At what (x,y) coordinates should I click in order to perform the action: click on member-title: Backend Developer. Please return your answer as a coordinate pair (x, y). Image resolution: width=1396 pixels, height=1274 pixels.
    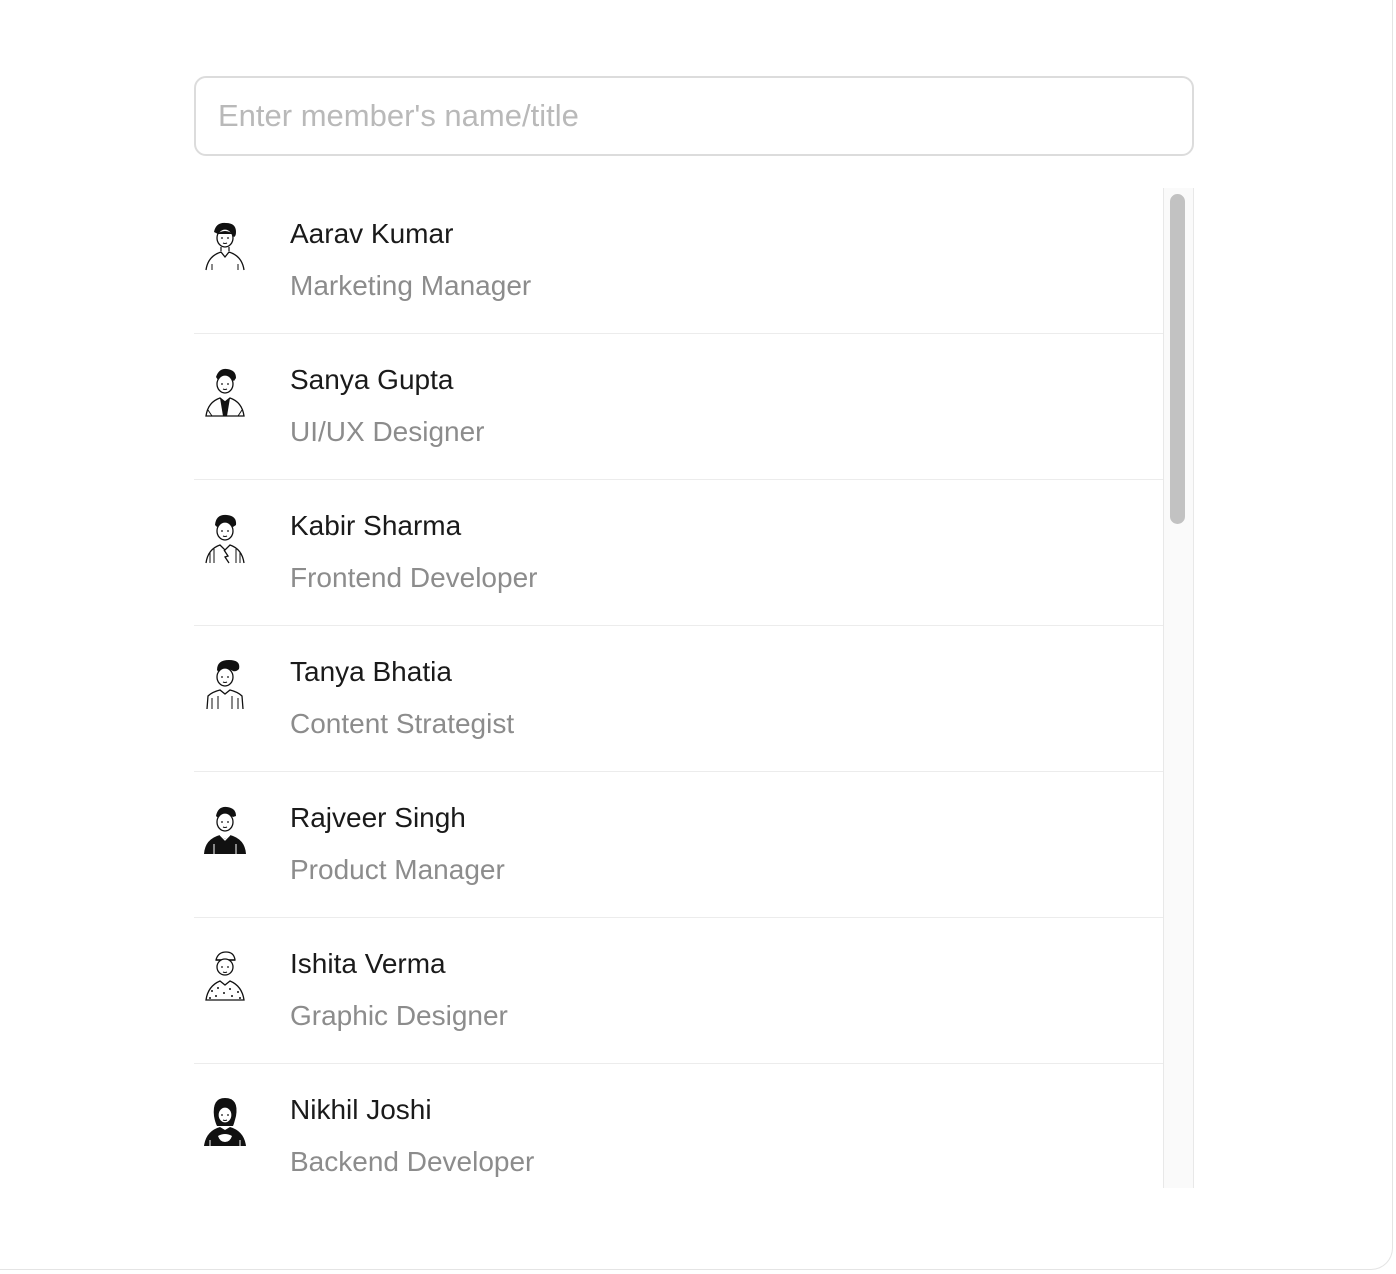
    Looking at the image, I should click on (412, 1161).